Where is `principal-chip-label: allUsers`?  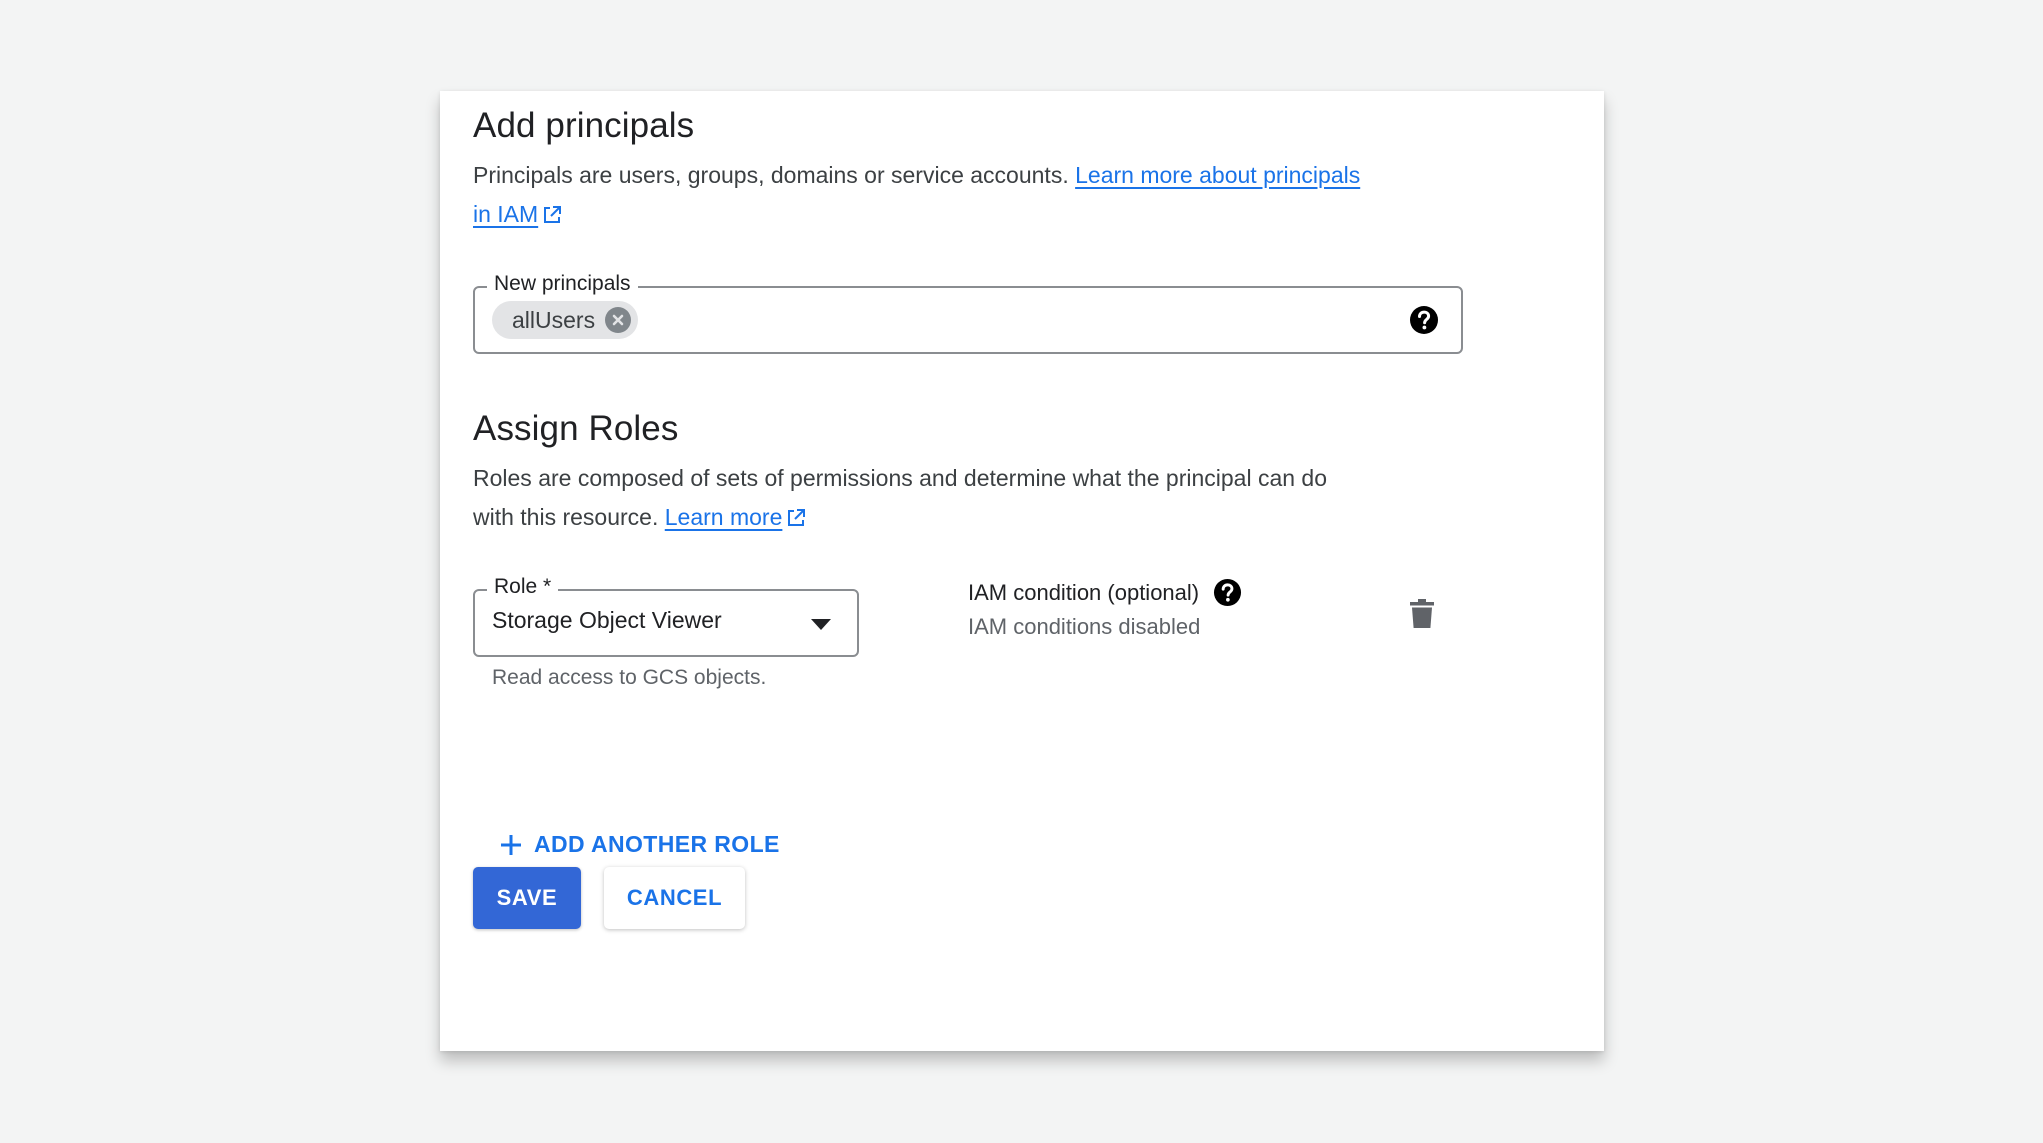
principal-chip-label: allUsers is located at coordinates (554, 319).